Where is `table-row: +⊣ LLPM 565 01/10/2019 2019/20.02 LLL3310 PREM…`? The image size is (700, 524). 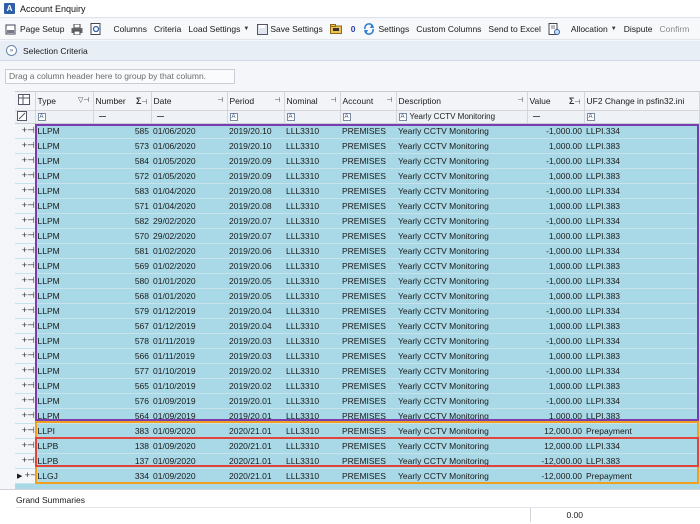 table-row: +⊣ LLPM 565 01/10/2019 2019/20.02 LLL3310 PREM… is located at coordinates (357, 386).